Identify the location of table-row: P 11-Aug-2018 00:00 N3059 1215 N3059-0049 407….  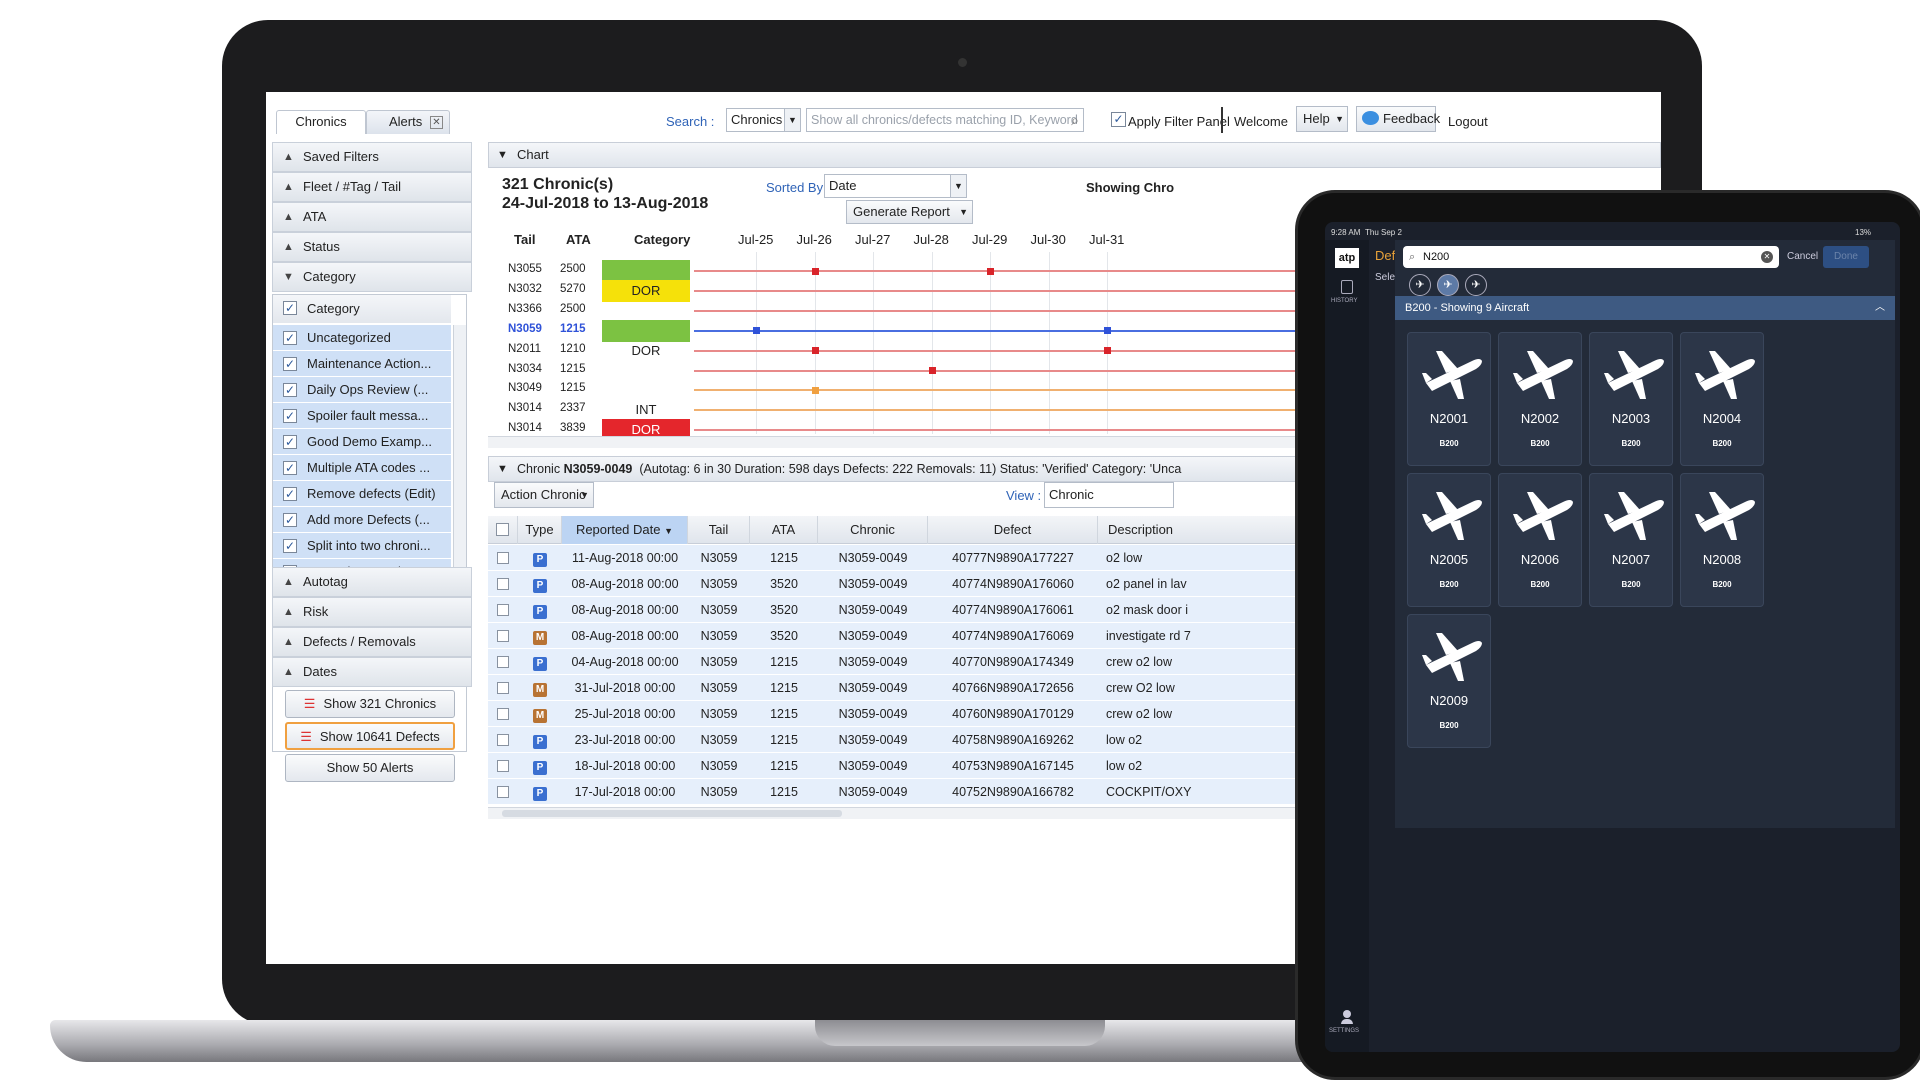
(898, 558).